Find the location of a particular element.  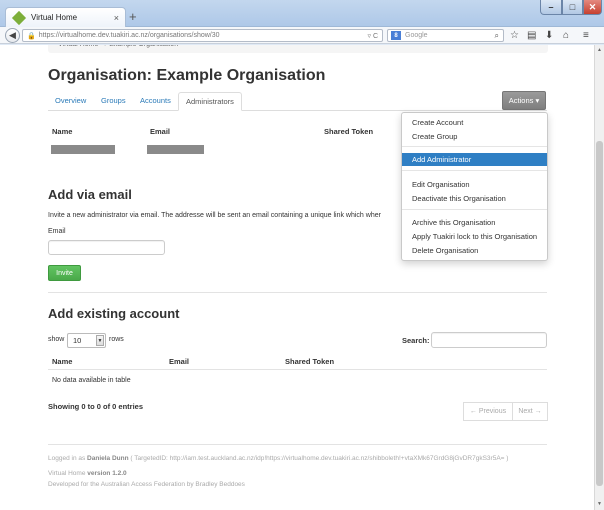

email-label: Email is located at coordinates (57, 231).